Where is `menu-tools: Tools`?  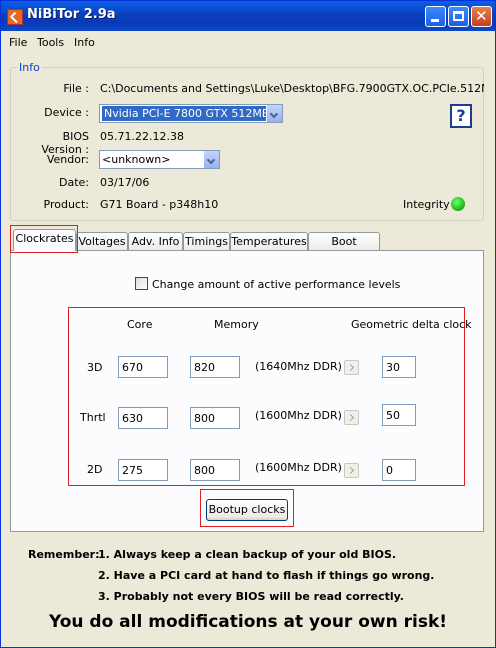
menu-tools: Tools is located at coordinates (50, 42).